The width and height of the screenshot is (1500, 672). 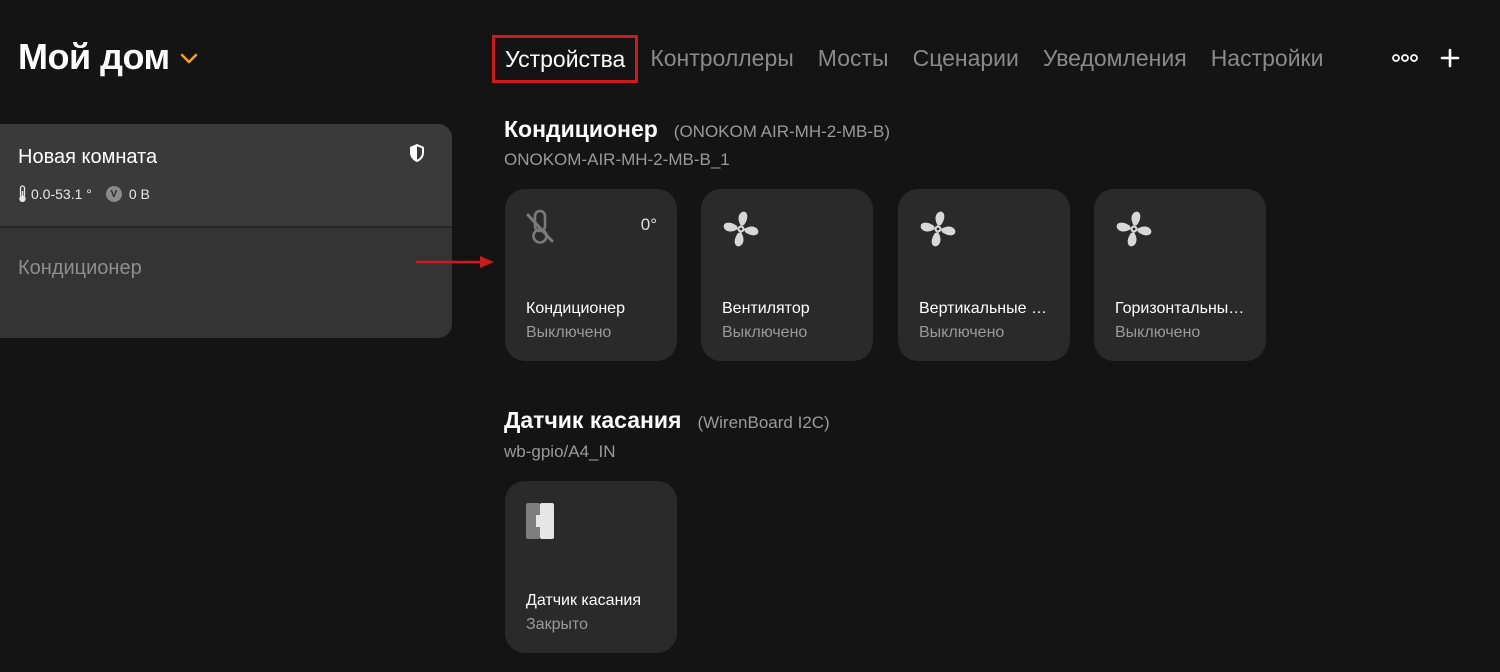 I want to click on temperature-stat: 0.0-53.1 °, so click(x=54, y=194).